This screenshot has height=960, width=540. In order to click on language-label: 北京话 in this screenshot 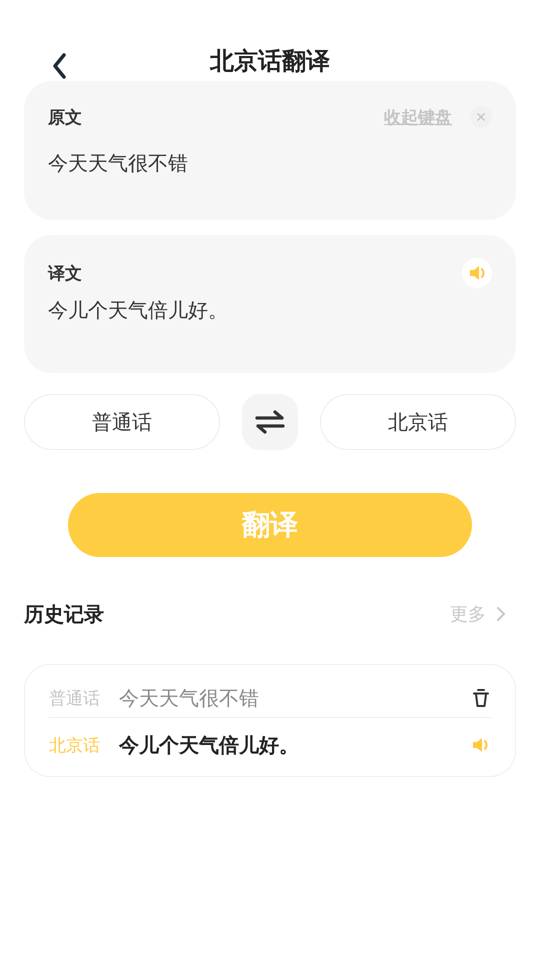, I will do `click(75, 745)`.